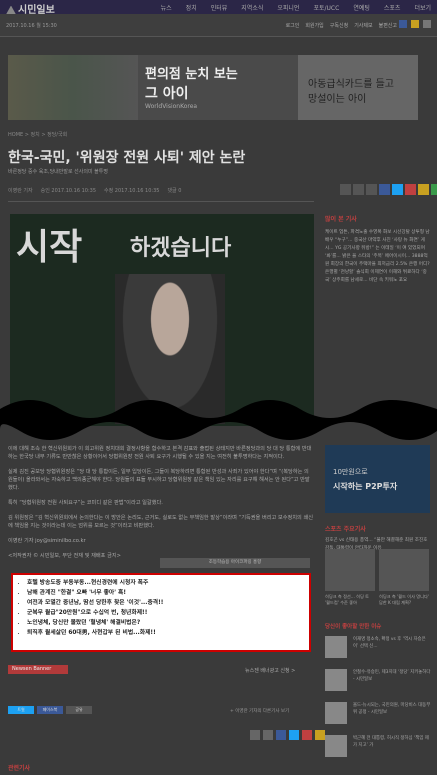 This screenshot has width=437, height=775. Describe the element at coordinates (191, 7) in the screenshot. I see `nav-item: 정치` at that location.